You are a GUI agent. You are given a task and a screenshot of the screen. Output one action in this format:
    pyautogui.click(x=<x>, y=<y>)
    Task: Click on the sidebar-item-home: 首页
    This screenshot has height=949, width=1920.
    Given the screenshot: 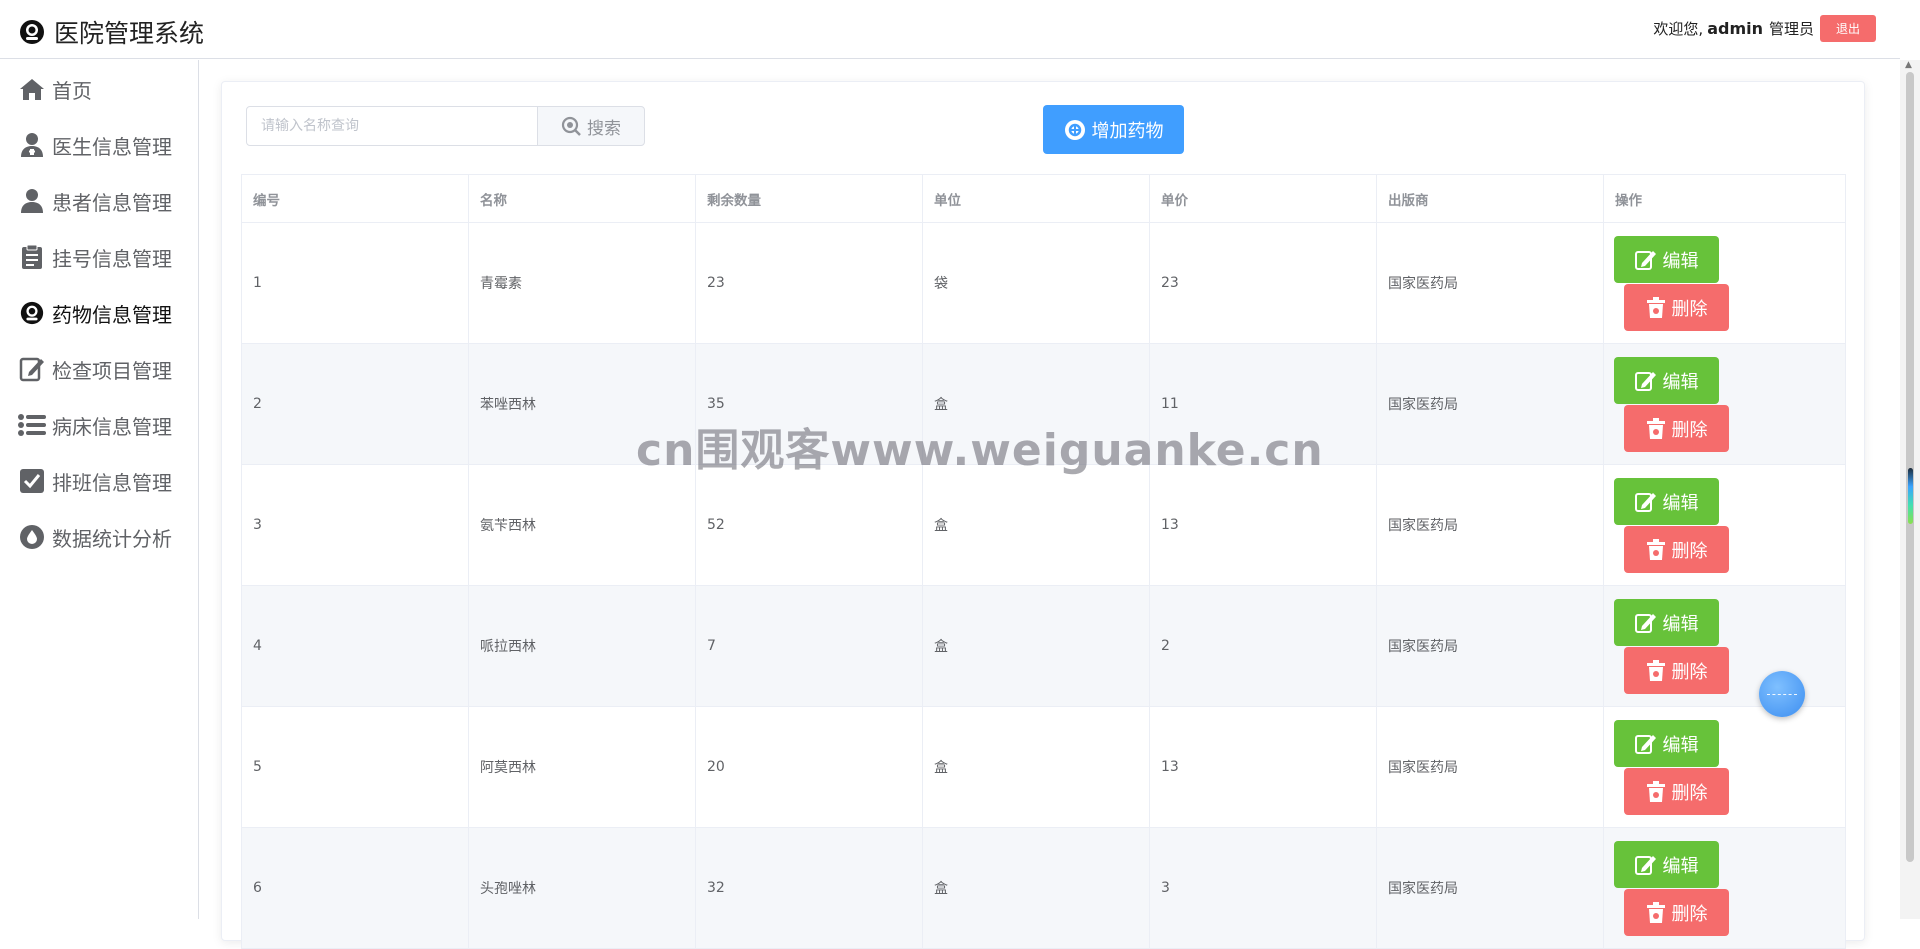 What is the action you would take?
    pyautogui.click(x=55, y=89)
    